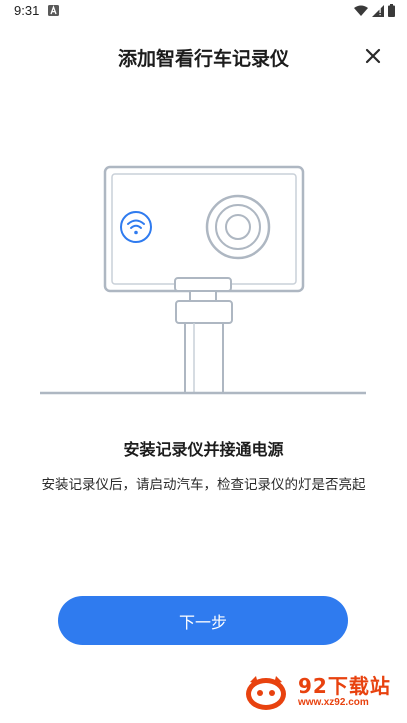 This screenshot has width=407, height=723. What do you see at coordinates (344, 686) in the screenshot?
I see `watermark-name: 92下载站` at bounding box center [344, 686].